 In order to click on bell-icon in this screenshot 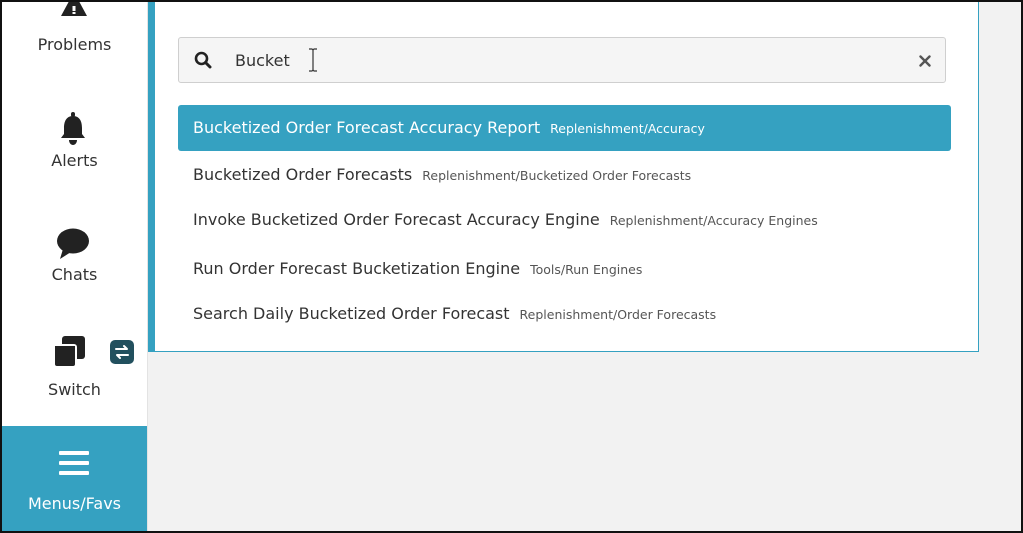, I will do `click(73, 128)`.